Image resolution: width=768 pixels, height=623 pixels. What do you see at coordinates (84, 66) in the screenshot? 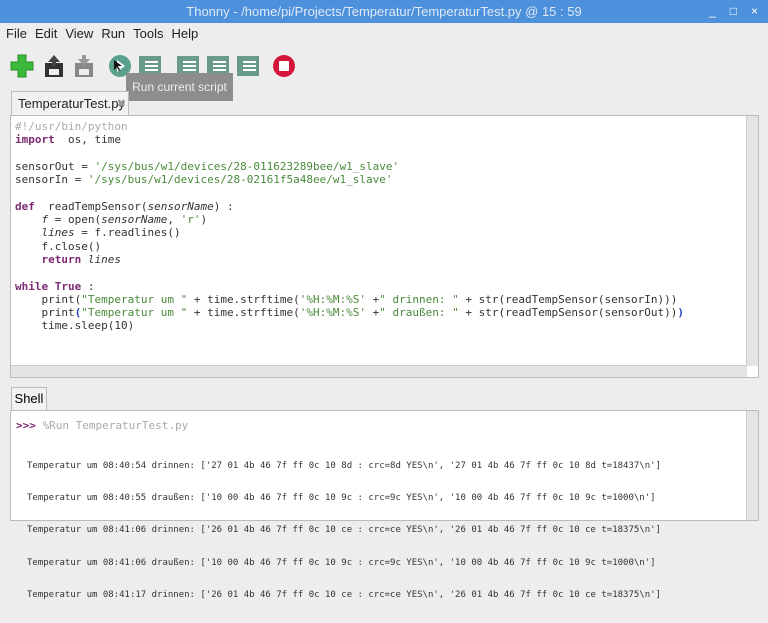
I see `save-icon` at bounding box center [84, 66].